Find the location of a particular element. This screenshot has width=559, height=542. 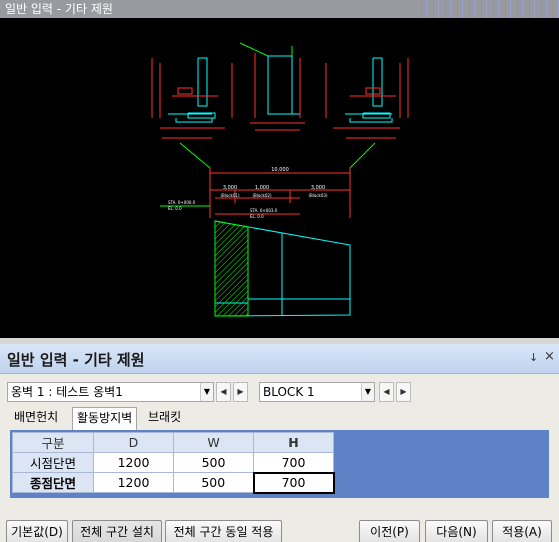

segment-label-3: (Block03) is located at coordinates (317, 195).